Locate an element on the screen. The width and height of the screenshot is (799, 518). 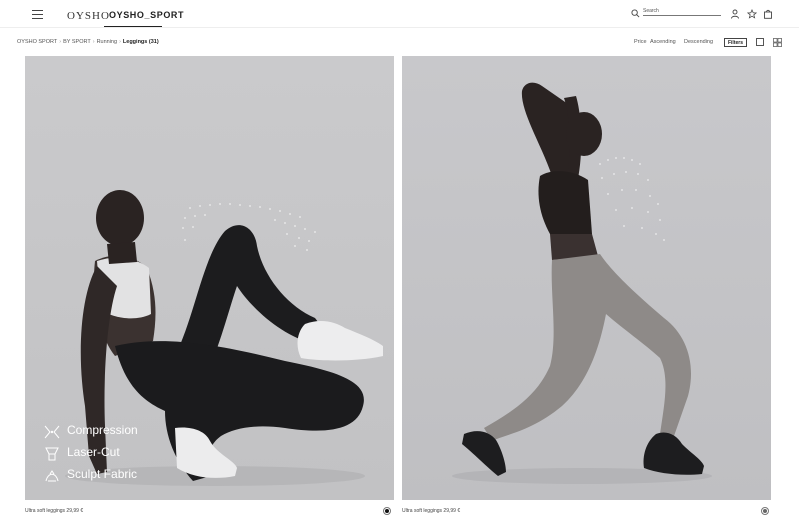
feature-label: Laser-Cut is located at coordinates (93, 452).